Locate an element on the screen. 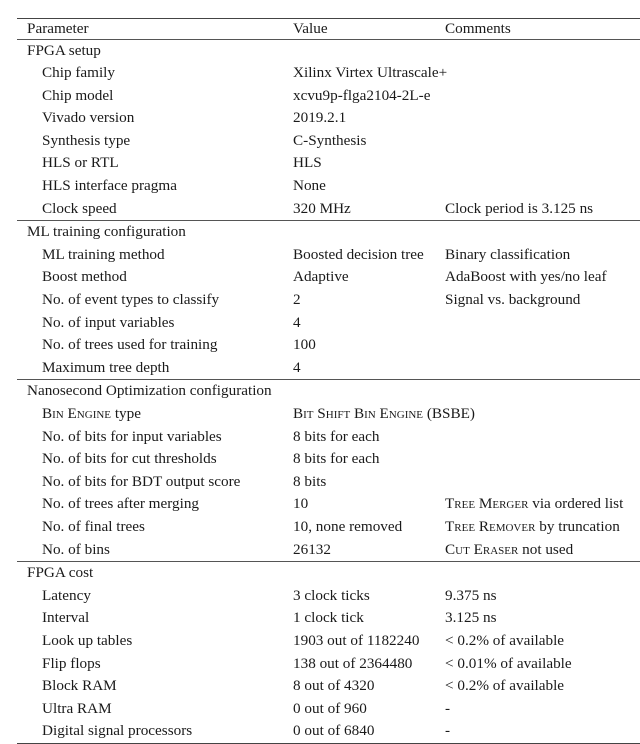  parameter-cell: Chip model is located at coordinates (78, 95).